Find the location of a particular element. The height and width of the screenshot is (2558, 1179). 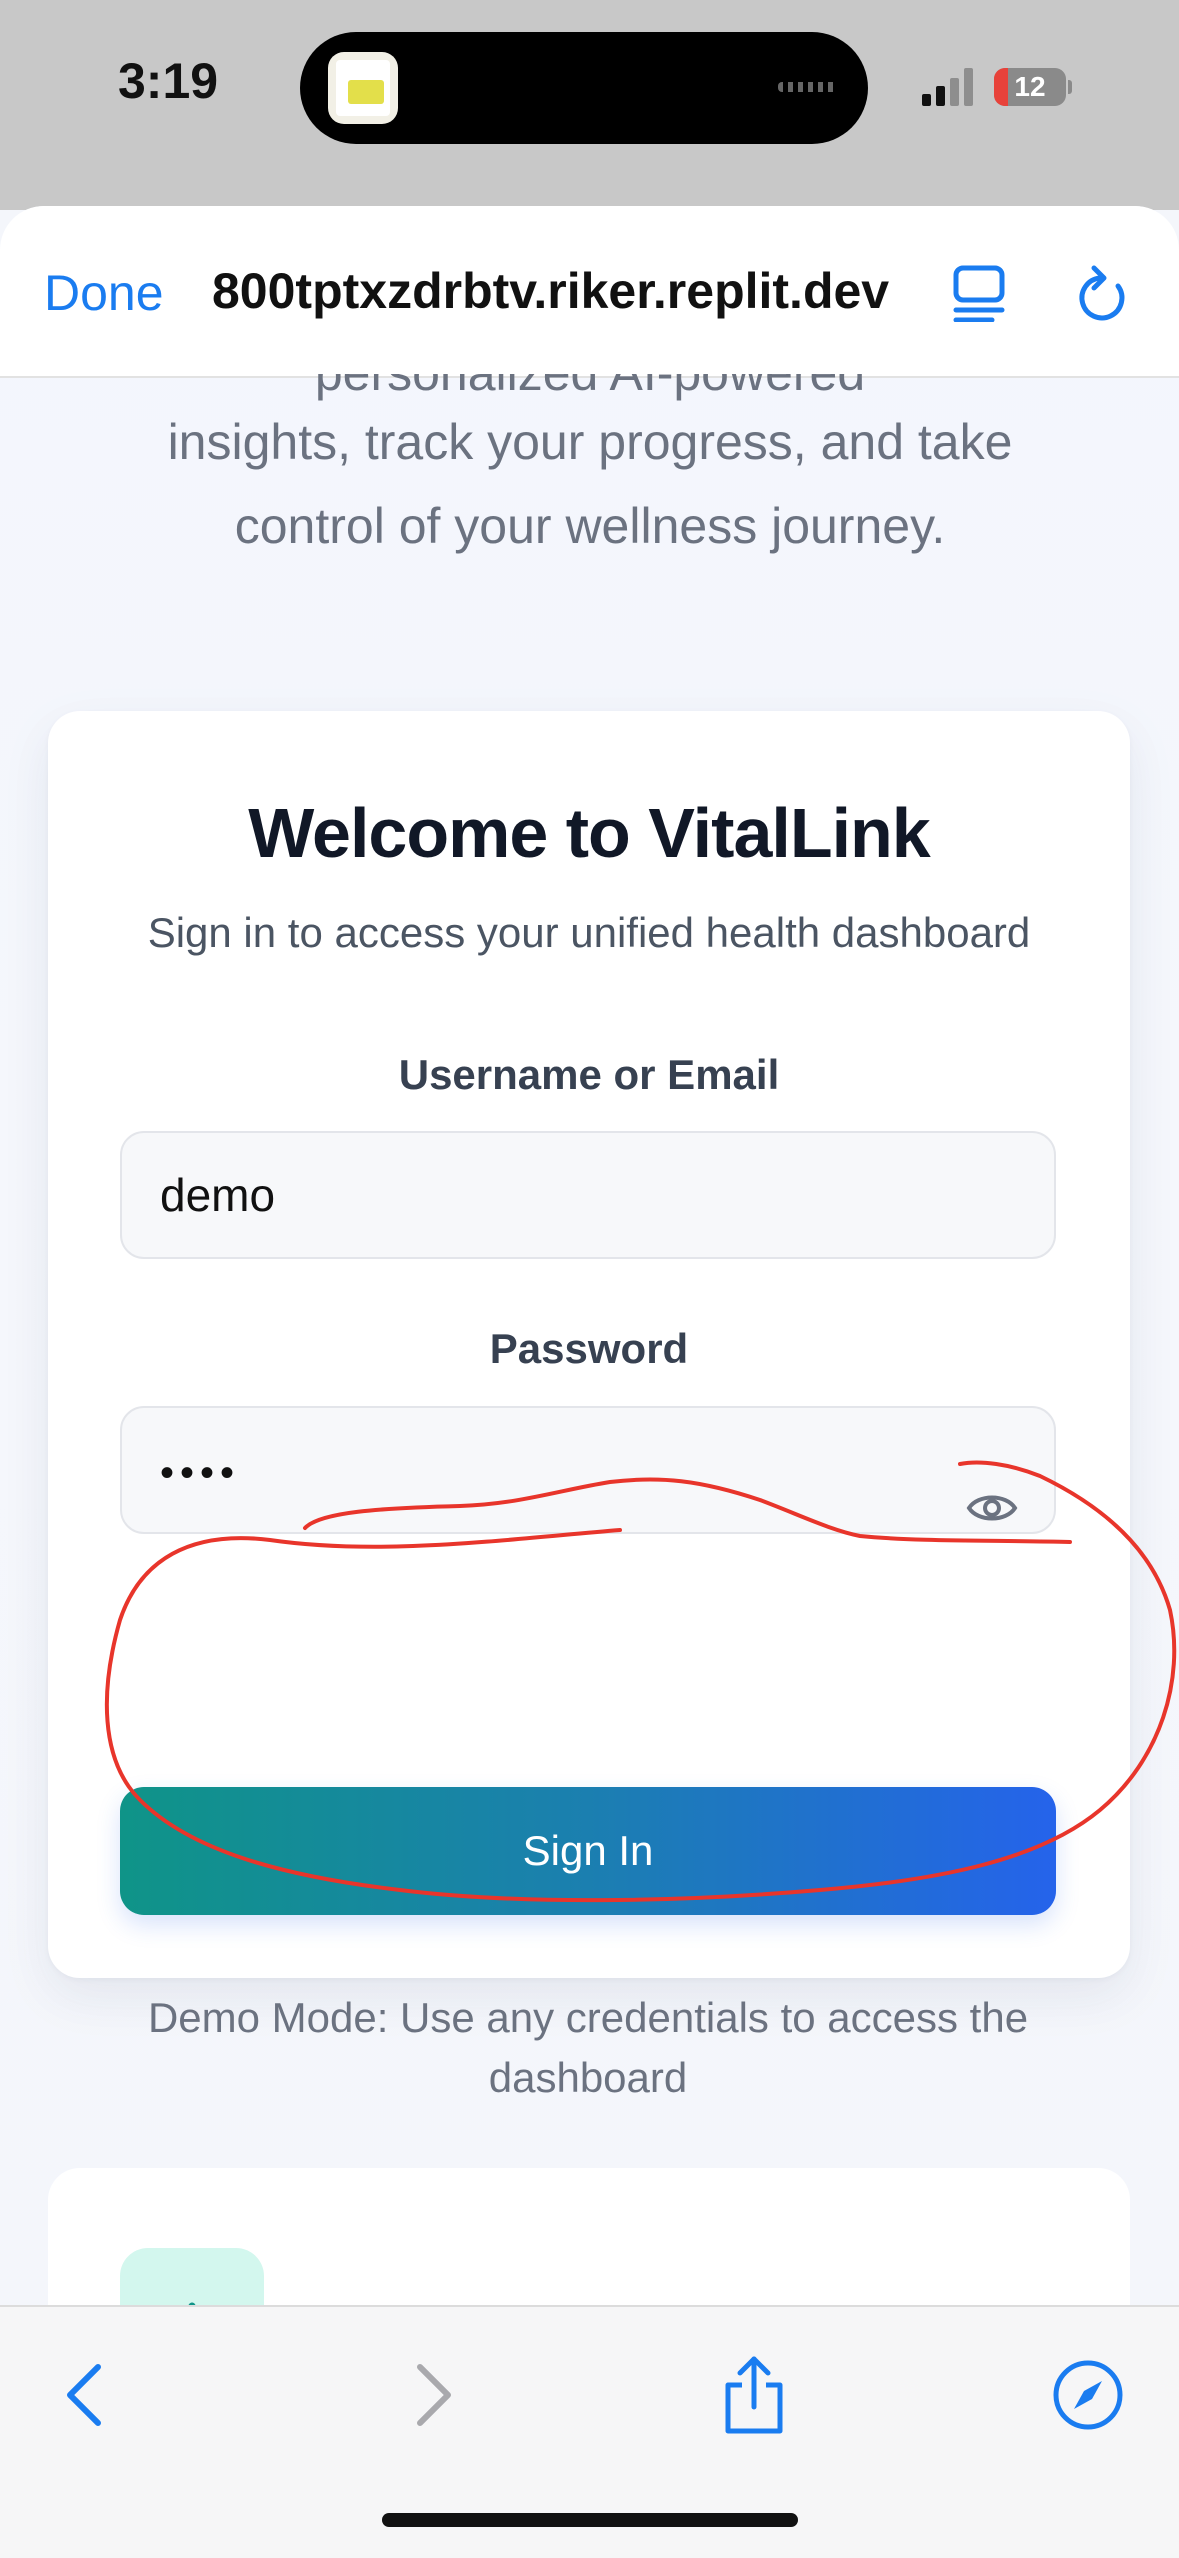

reload-icon is located at coordinates (1102, 294).